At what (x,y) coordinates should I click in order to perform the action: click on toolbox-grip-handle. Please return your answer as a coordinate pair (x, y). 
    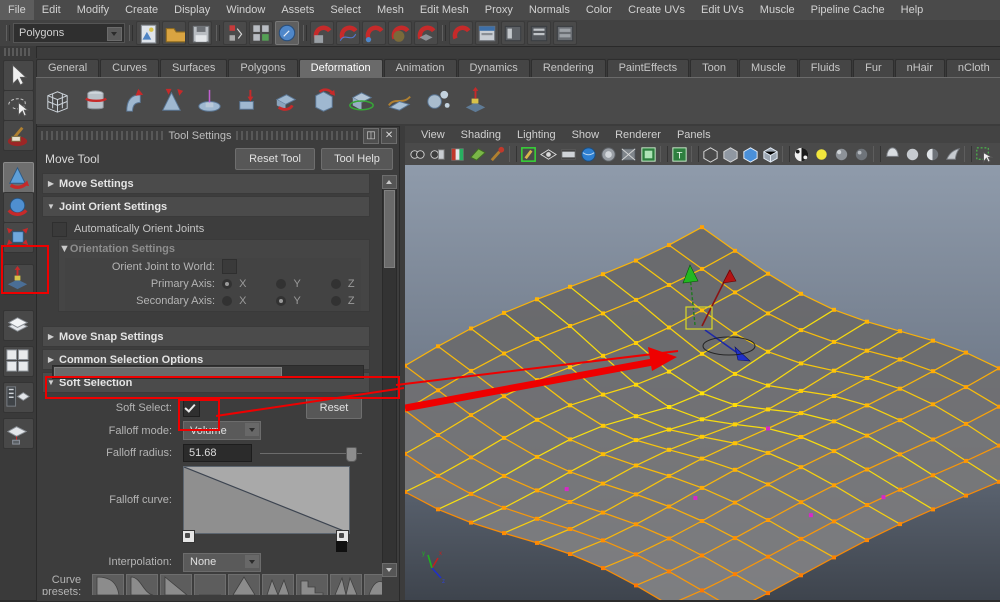
    Looking at the image, I should click on (18, 52).